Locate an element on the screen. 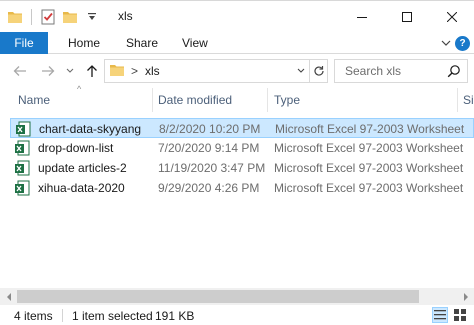 Image resolution: width=474 pixels, height=325 pixels. file-date: 11/19/2020 3:47 PM is located at coordinates (212, 168).